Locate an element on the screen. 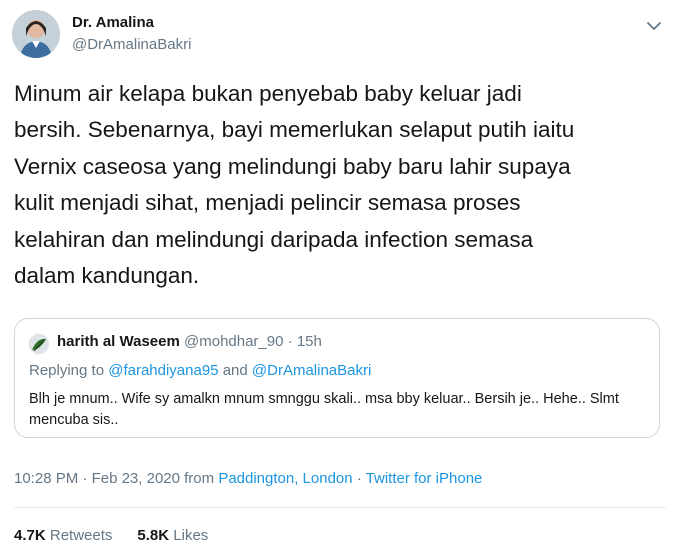  replying-and: and is located at coordinates (235, 370).